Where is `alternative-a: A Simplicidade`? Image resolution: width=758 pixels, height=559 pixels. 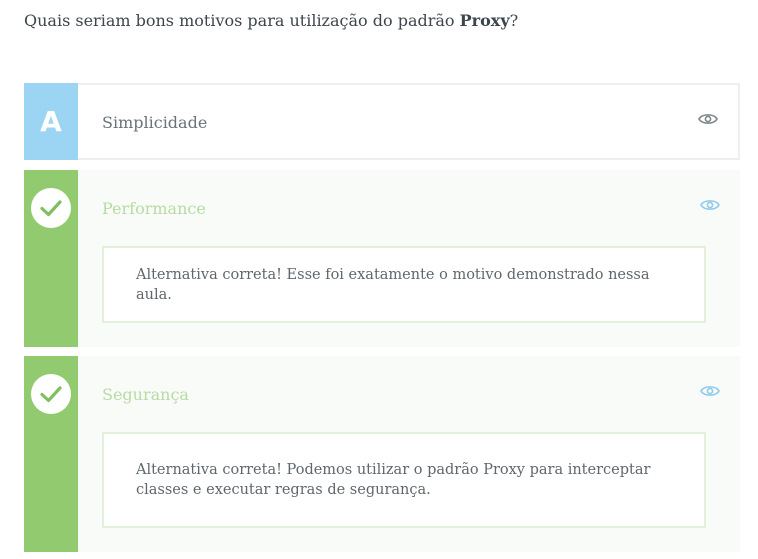
alternative-a: A Simplicidade is located at coordinates (382, 121).